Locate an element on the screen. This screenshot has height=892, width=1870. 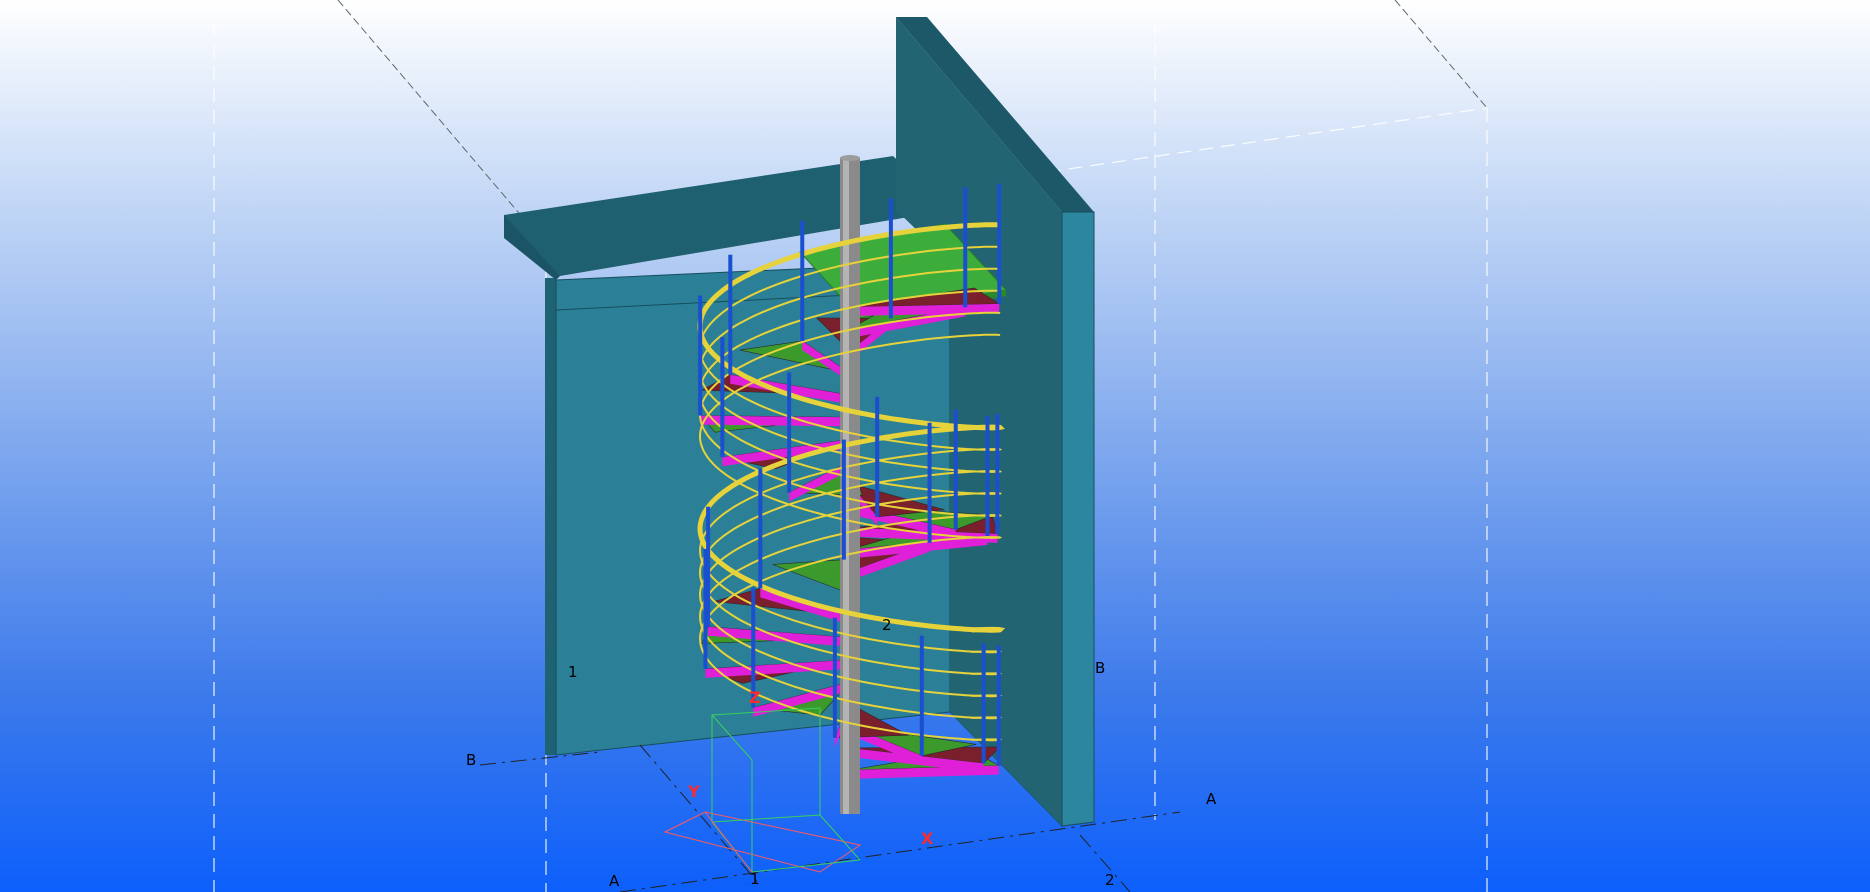
axis-label-z: Z is located at coordinates (755, 697).